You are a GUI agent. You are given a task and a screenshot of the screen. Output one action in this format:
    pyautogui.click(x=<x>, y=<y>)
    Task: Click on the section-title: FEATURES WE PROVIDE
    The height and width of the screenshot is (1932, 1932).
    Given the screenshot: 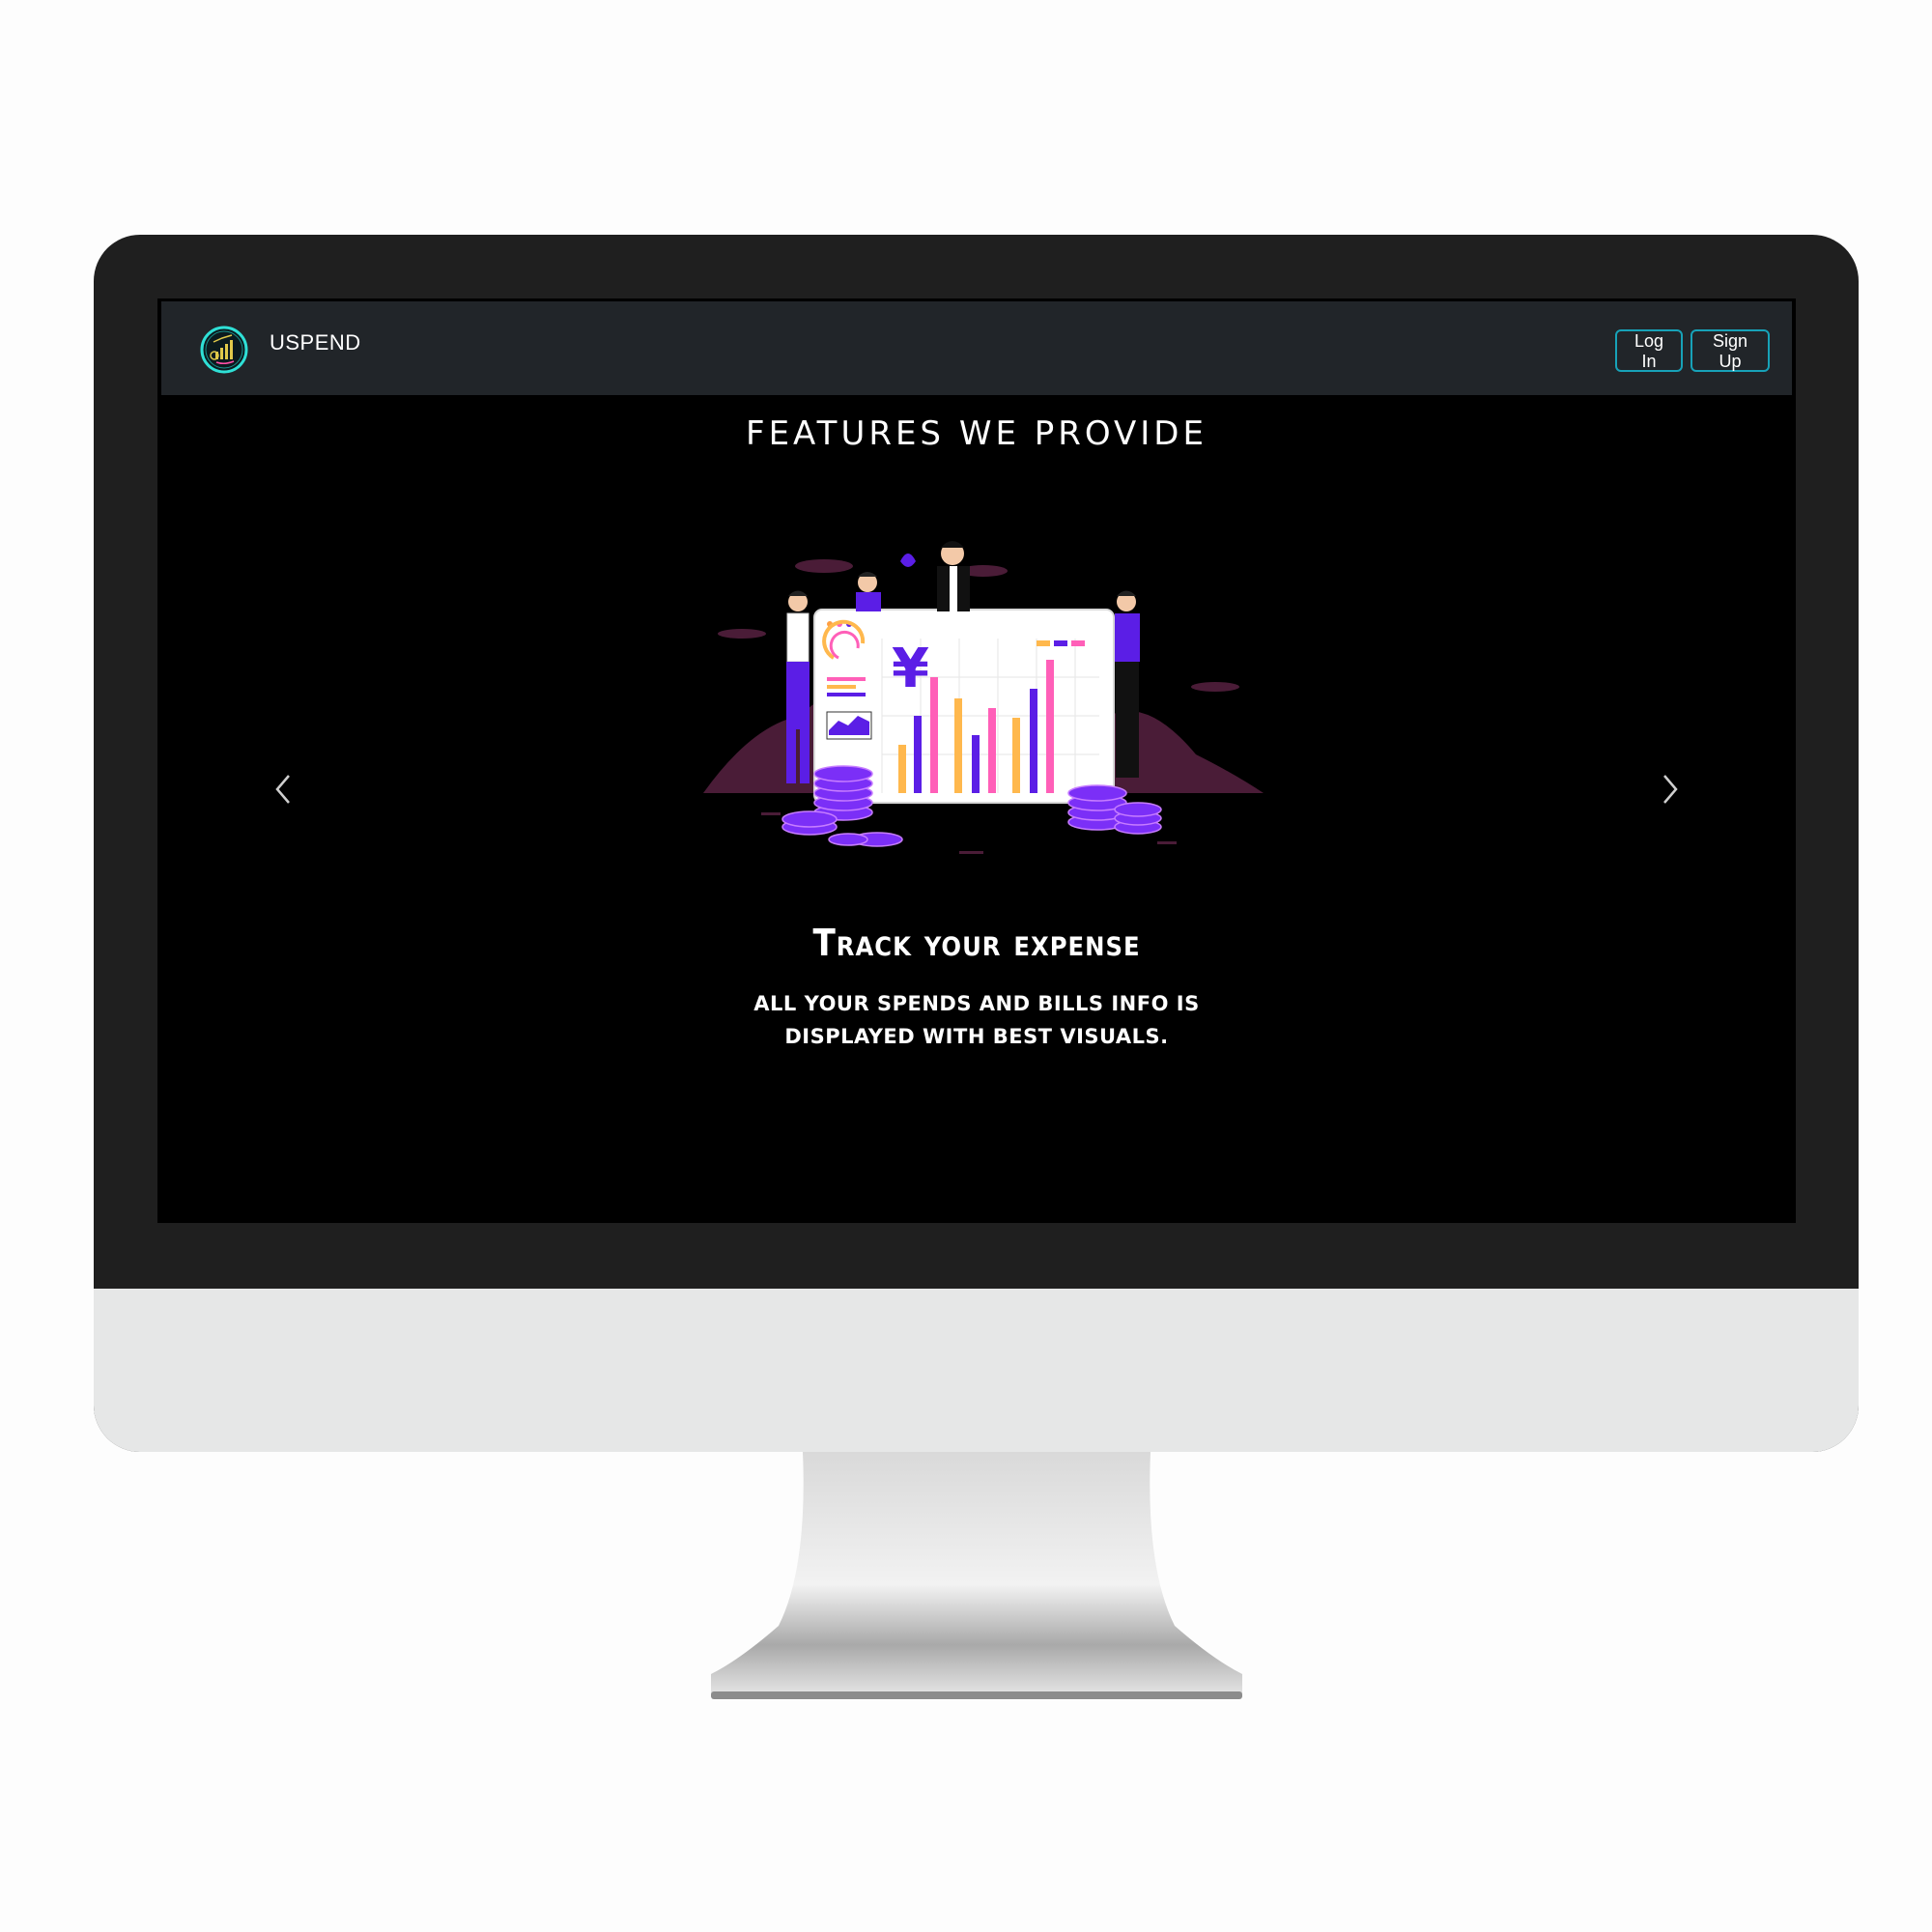 What is the action you would take?
    pyautogui.click(x=977, y=433)
    